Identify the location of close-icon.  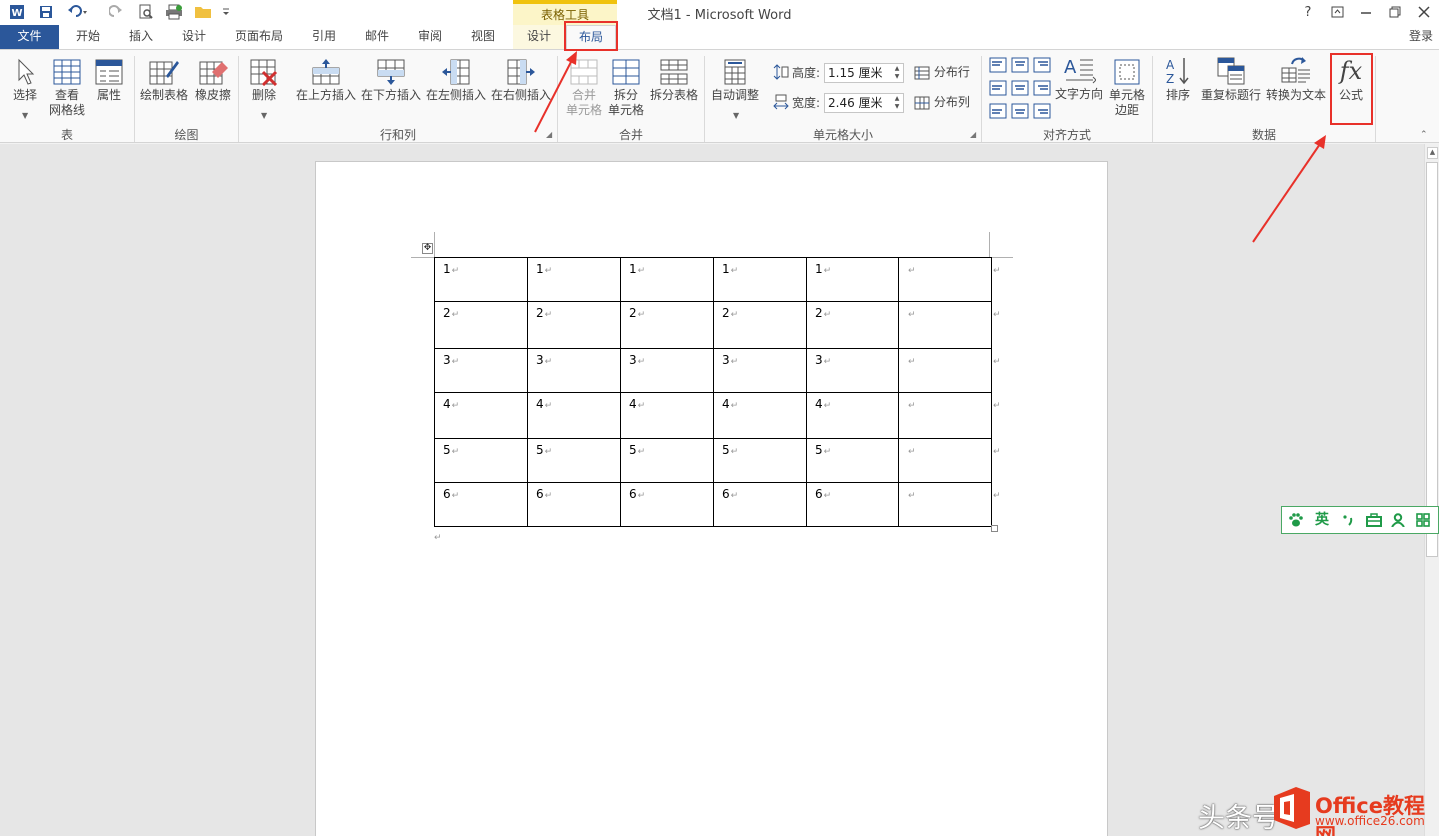
(1424, 12).